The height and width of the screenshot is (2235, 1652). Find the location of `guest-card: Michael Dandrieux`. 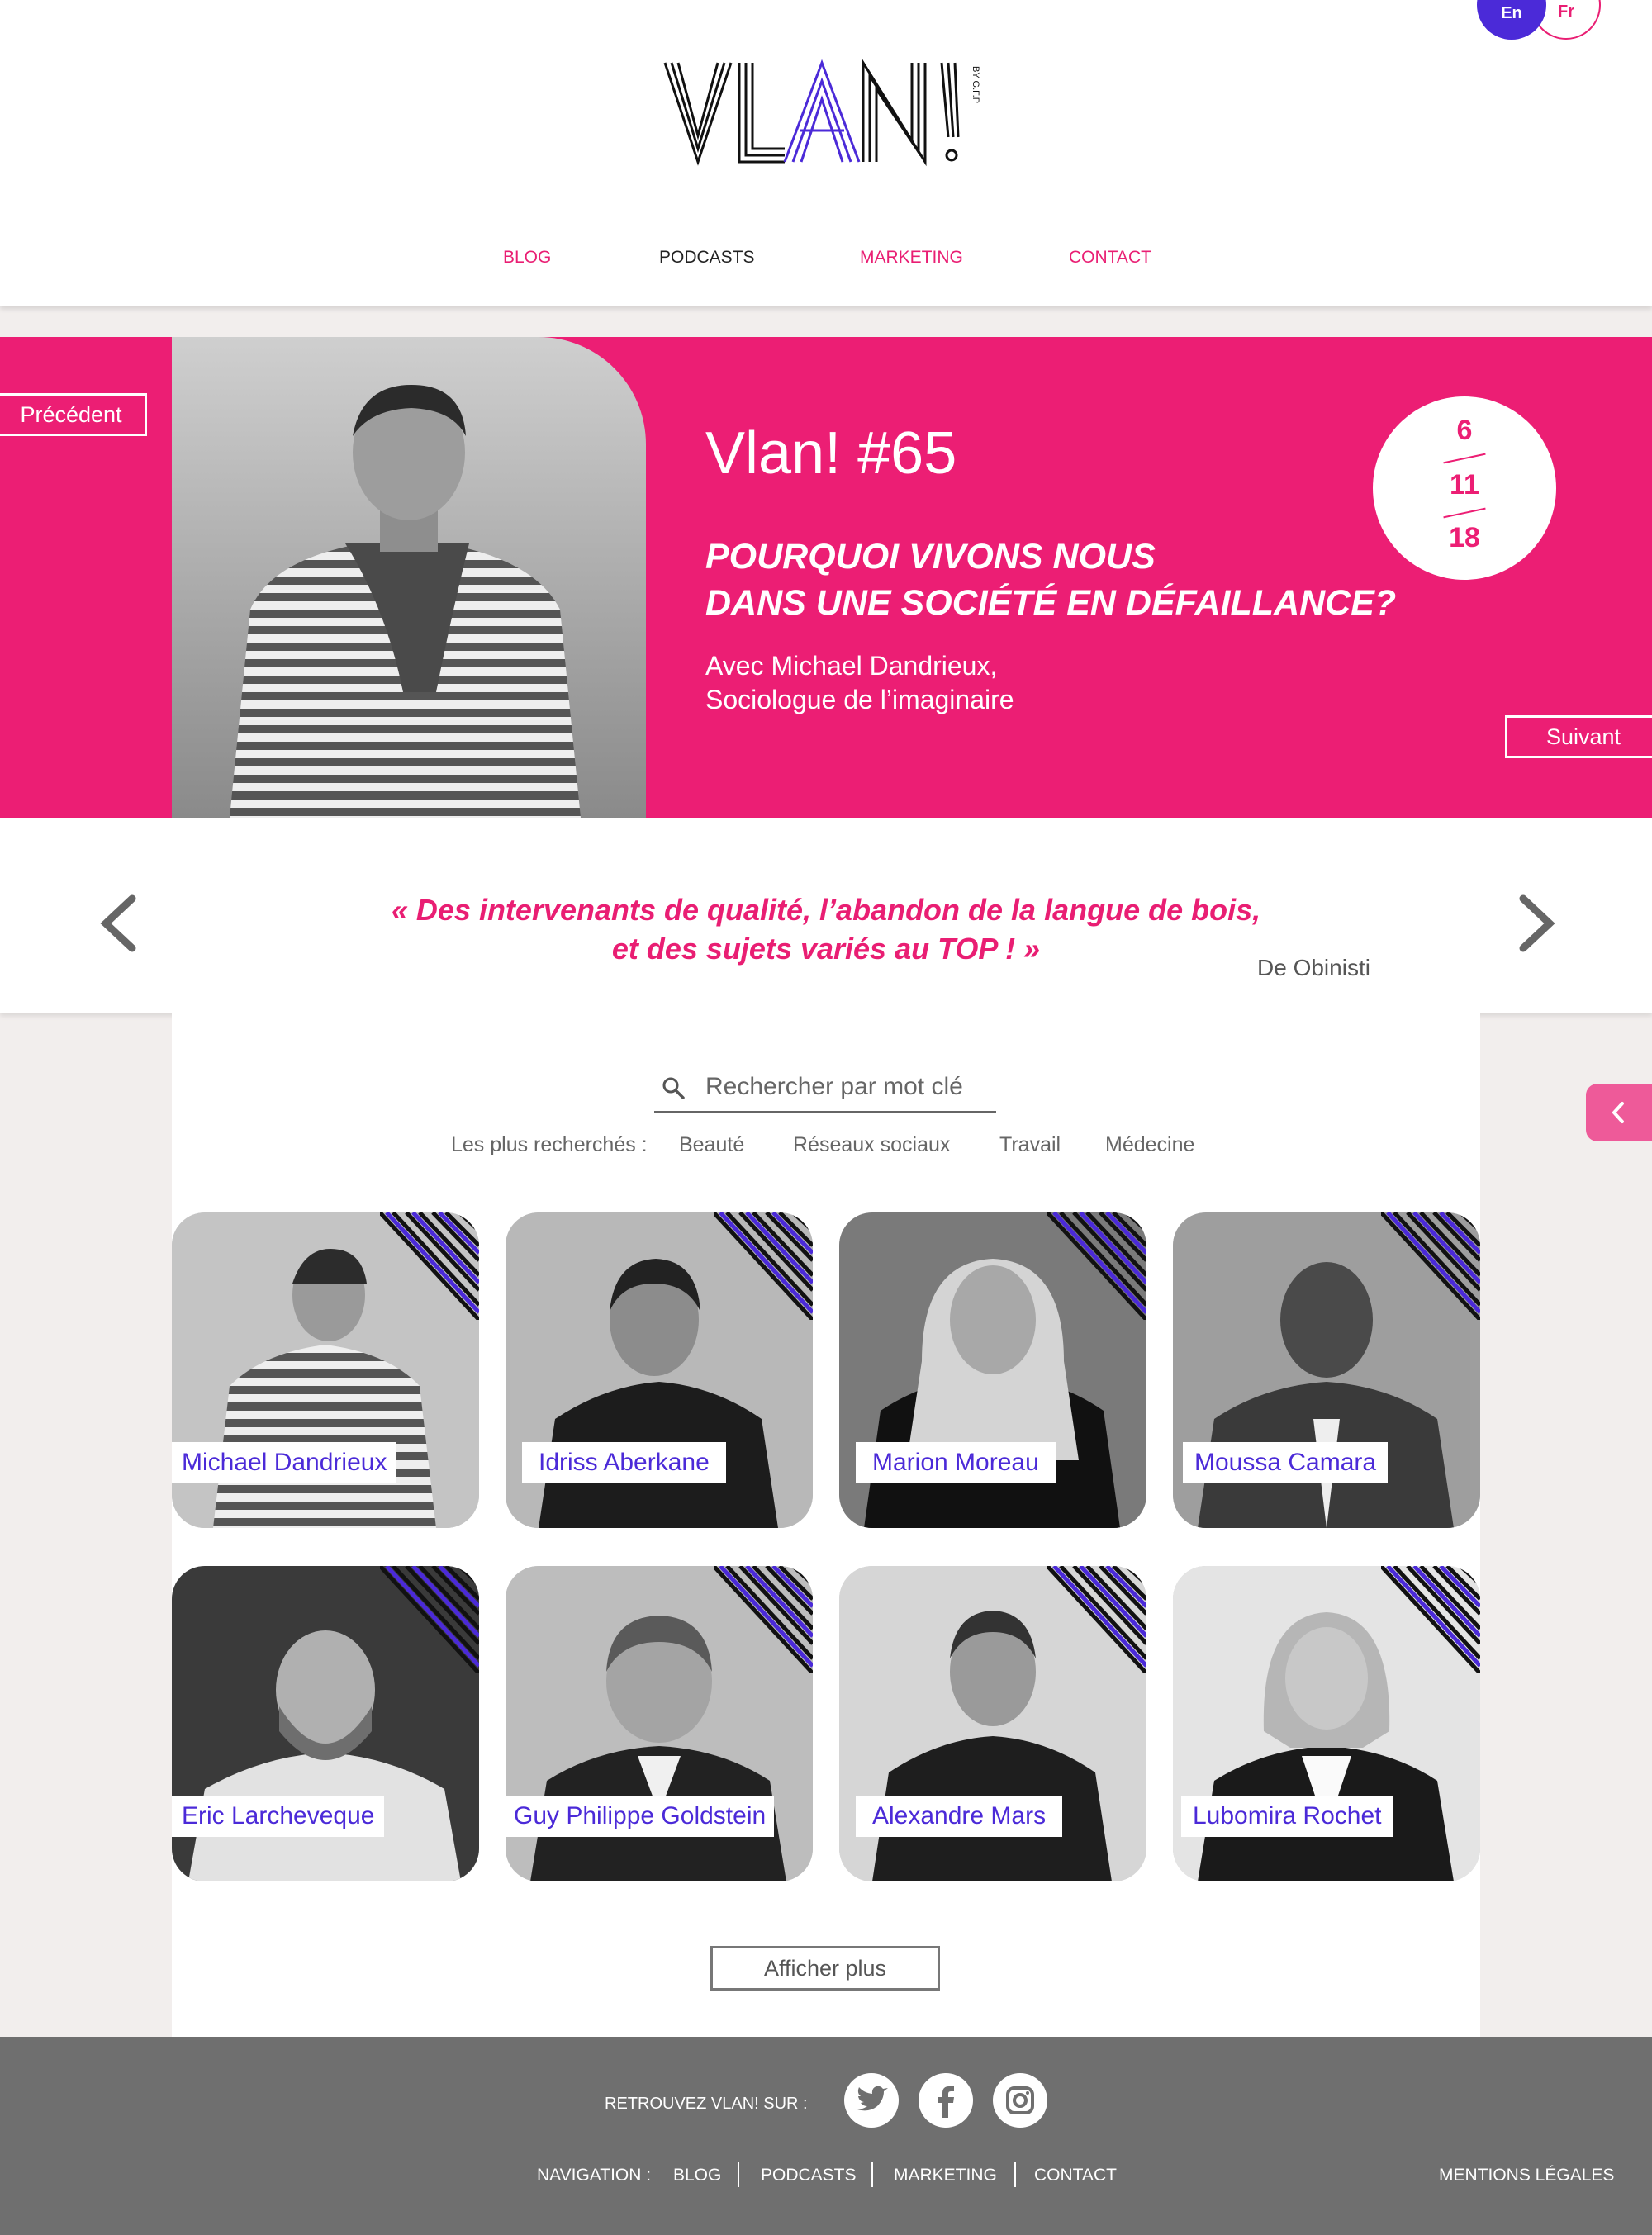

guest-card: Michael Dandrieux is located at coordinates (325, 1370).